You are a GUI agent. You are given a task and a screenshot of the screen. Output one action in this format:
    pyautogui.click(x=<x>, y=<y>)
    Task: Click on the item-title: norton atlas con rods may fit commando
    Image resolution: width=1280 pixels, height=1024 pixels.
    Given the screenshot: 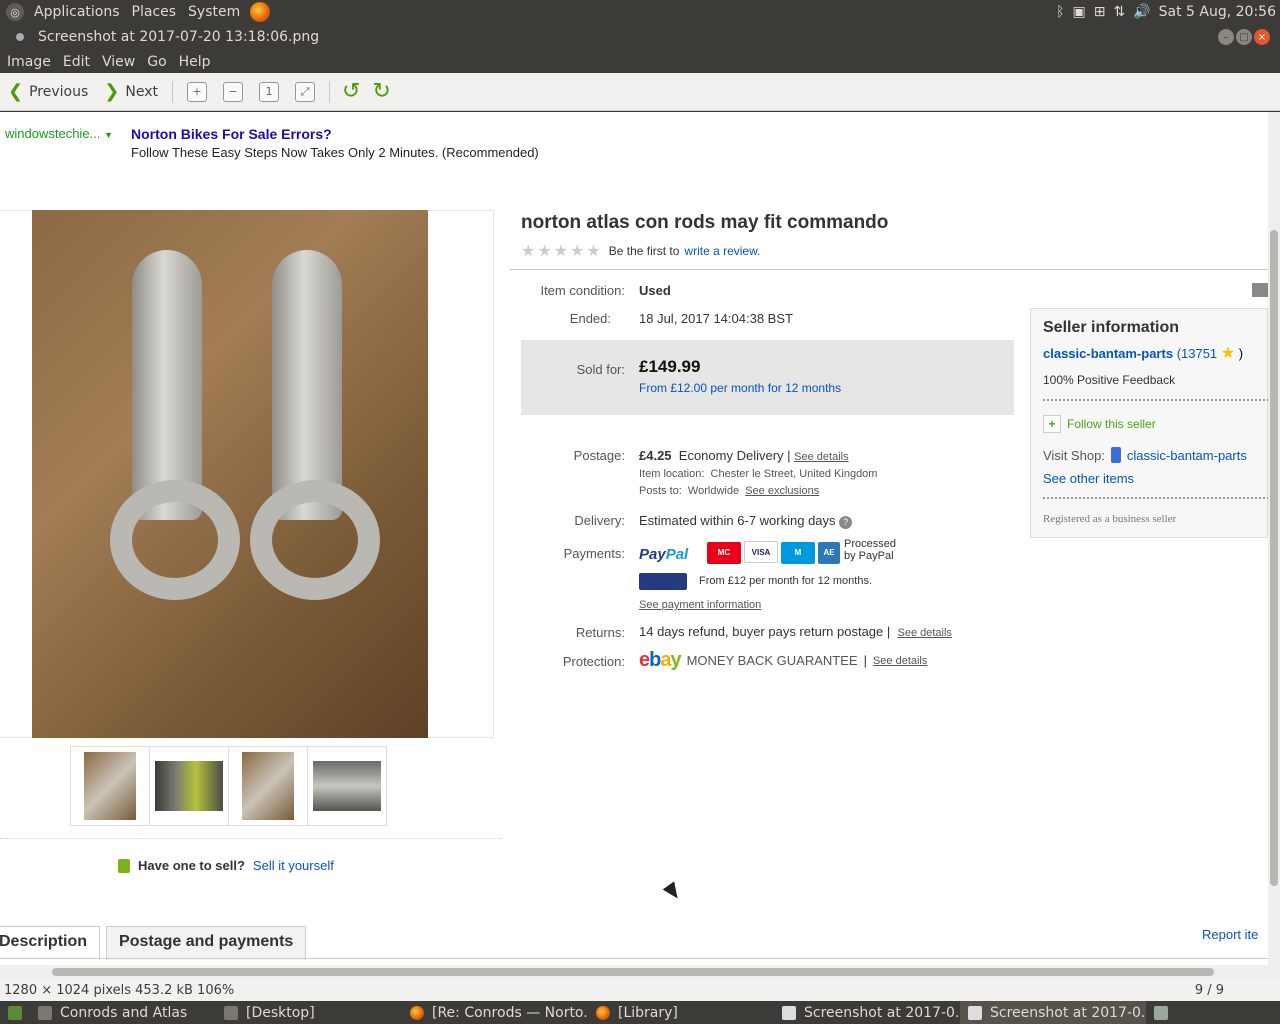 What is the action you would take?
    pyautogui.click(x=705, y=222)
    